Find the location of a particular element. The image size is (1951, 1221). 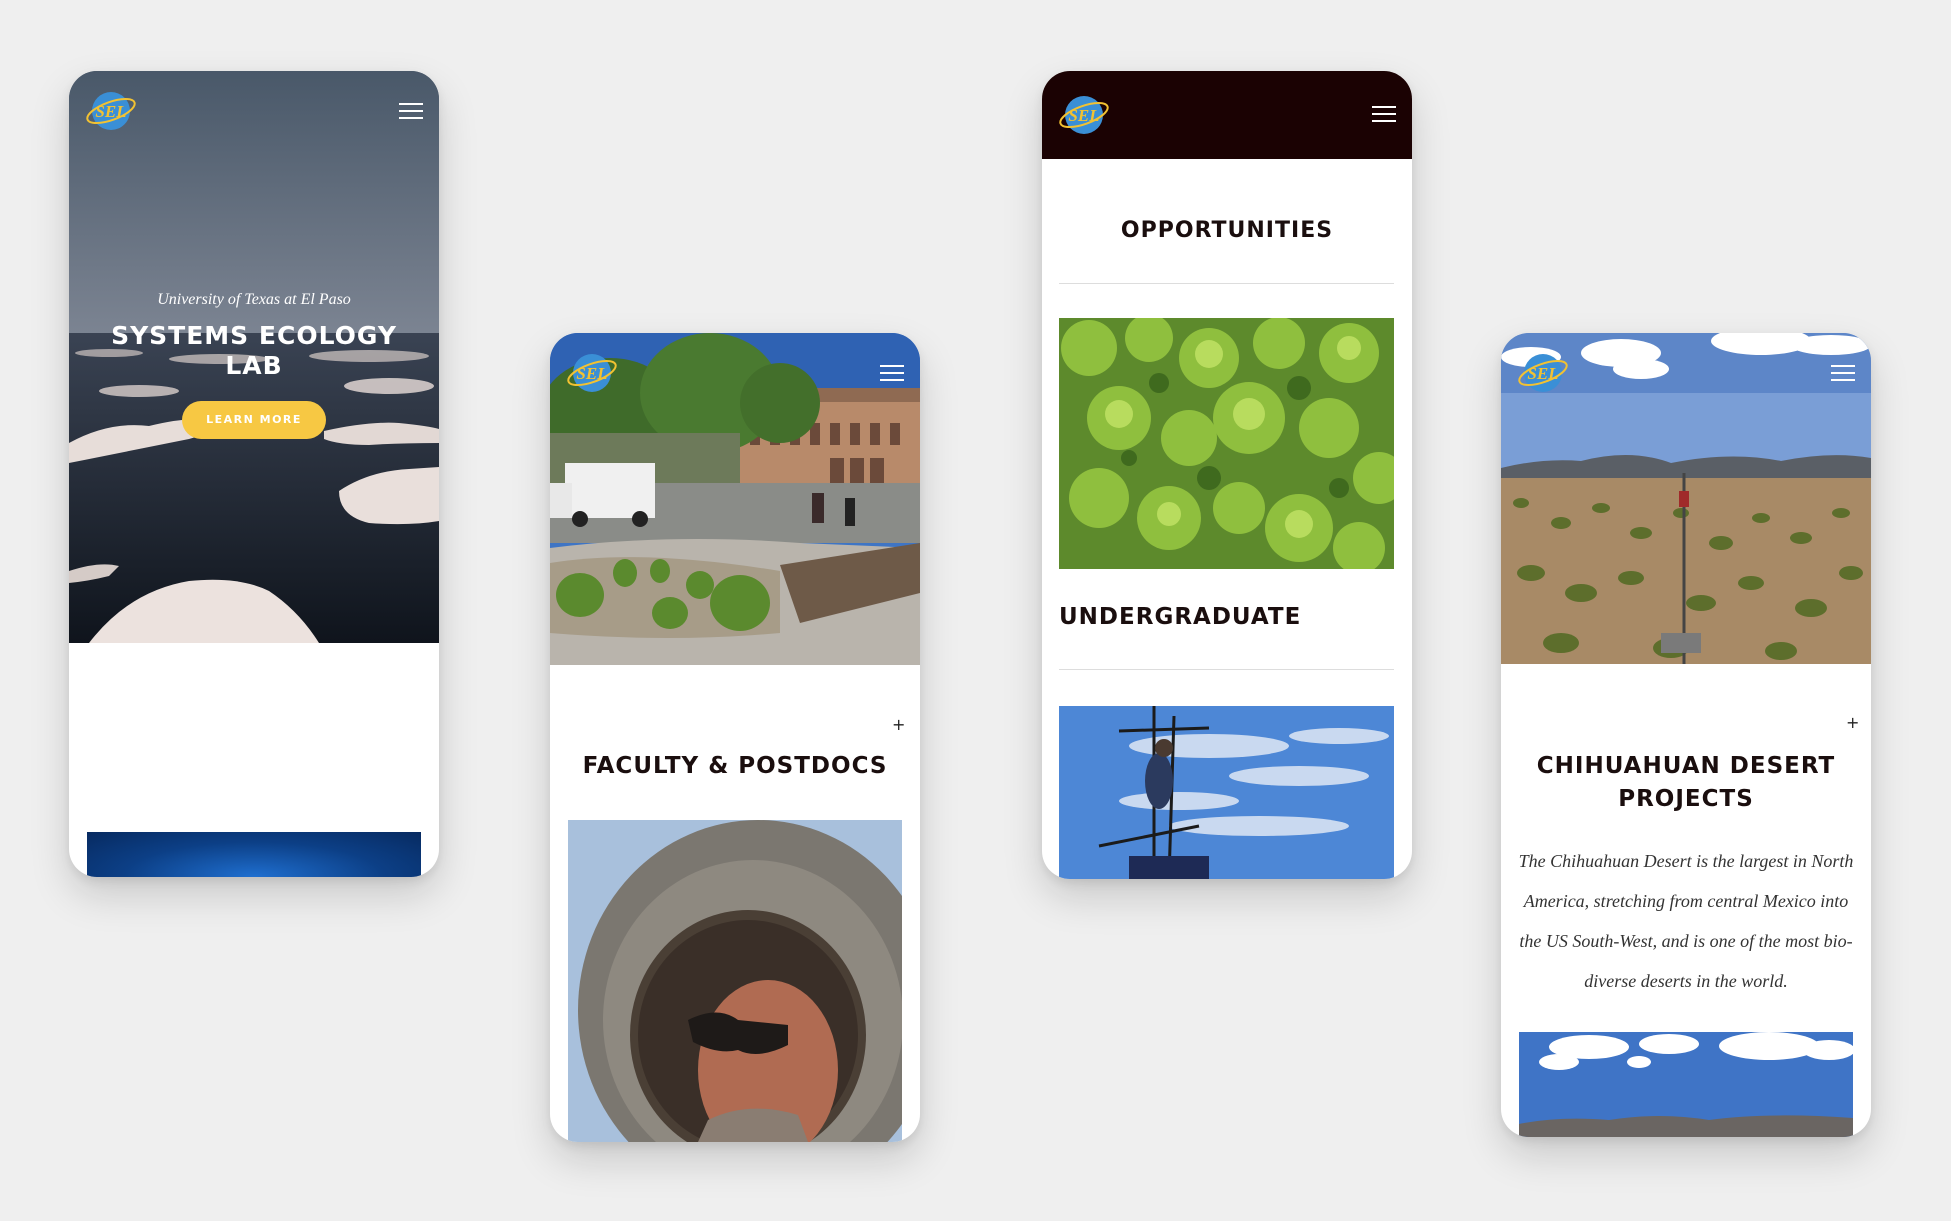

desert-sky-image is located at coordinates (1686, 1084).